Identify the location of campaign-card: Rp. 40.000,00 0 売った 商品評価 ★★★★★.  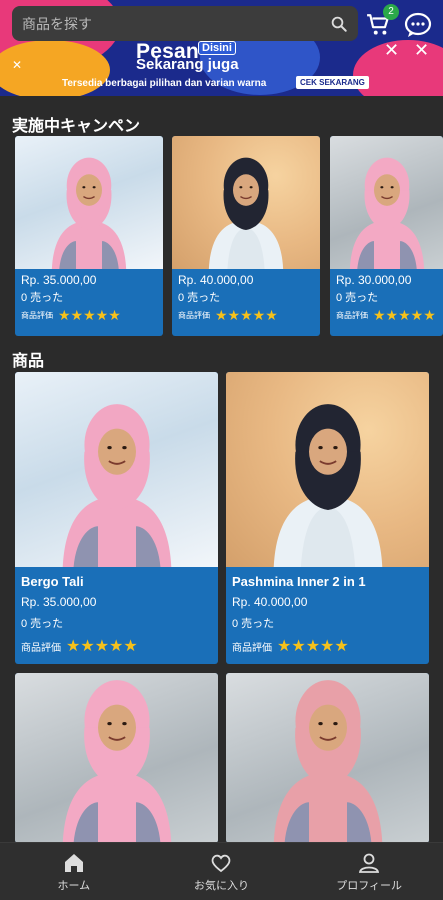
(246, 236).